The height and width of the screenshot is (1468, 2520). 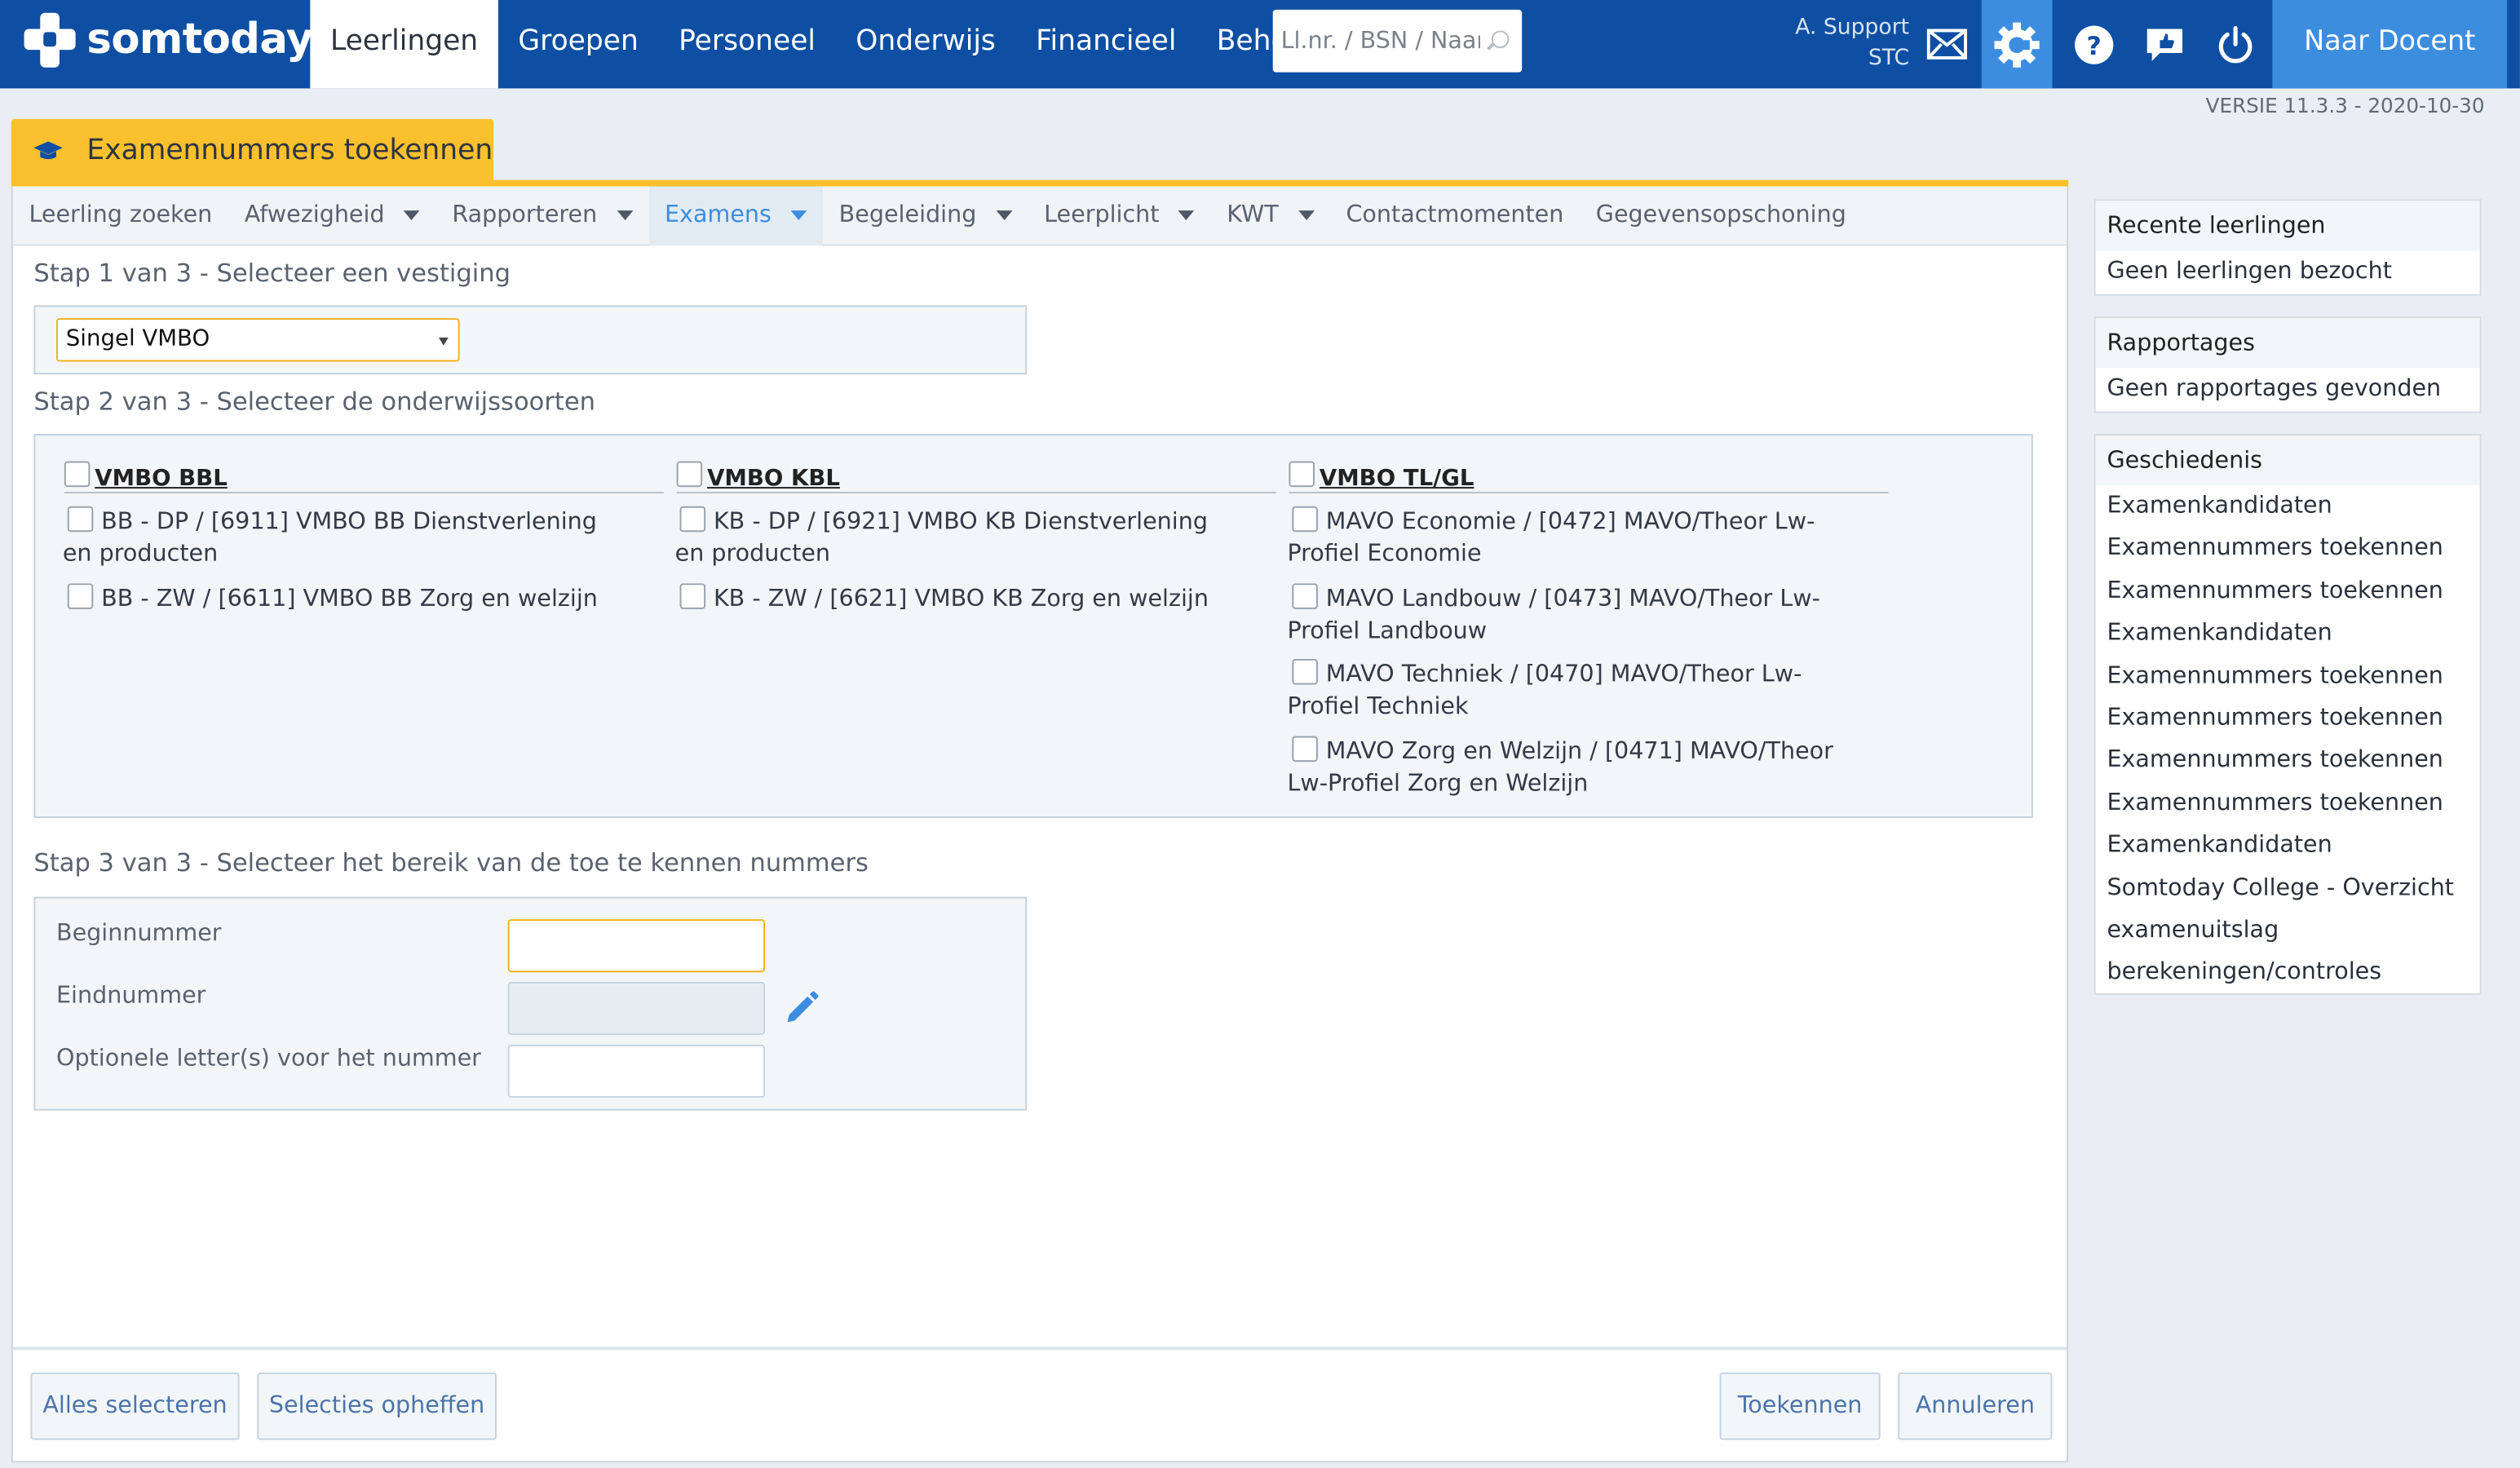 I want to click on brand-name: somtoday, so click(x=200, y=39).